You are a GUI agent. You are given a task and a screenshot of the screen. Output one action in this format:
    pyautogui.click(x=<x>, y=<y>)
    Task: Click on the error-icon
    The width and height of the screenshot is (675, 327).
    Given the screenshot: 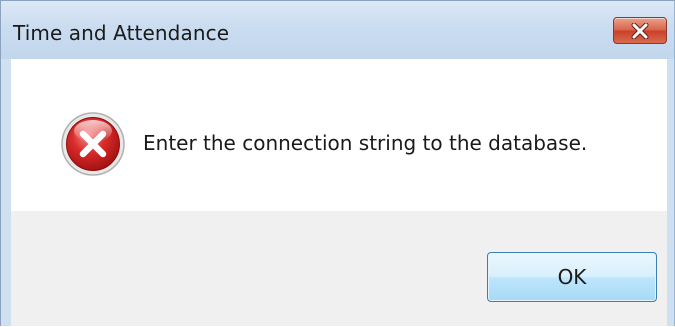 What is the action you would take?
    pyautogui.click(x=93, y=144)
    